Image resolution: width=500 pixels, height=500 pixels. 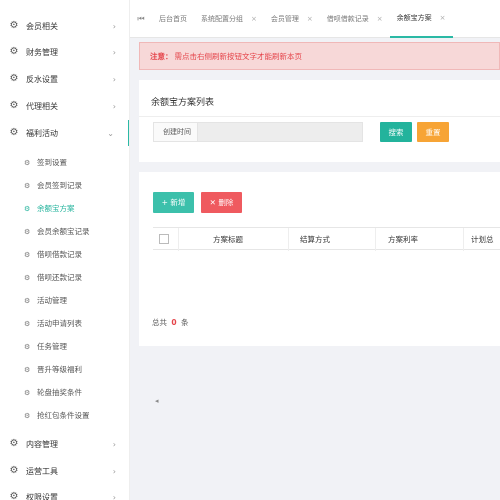 I want to click on sidebar-subitem: ⚙ 借呗借款记录, so click(x=64, y=254).